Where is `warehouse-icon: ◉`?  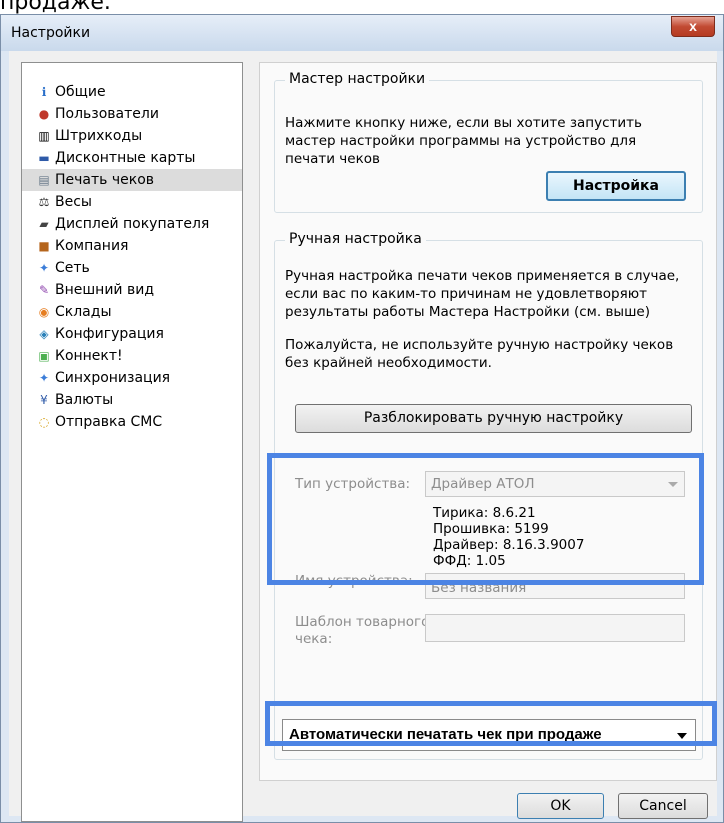
warehouse-icon: ◉ is located at coordinates (44, 312).